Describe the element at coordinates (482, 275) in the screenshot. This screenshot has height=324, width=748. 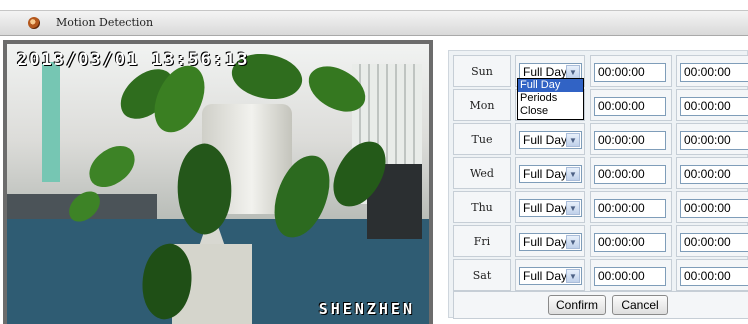
I see `day-label: Sat` at that location.